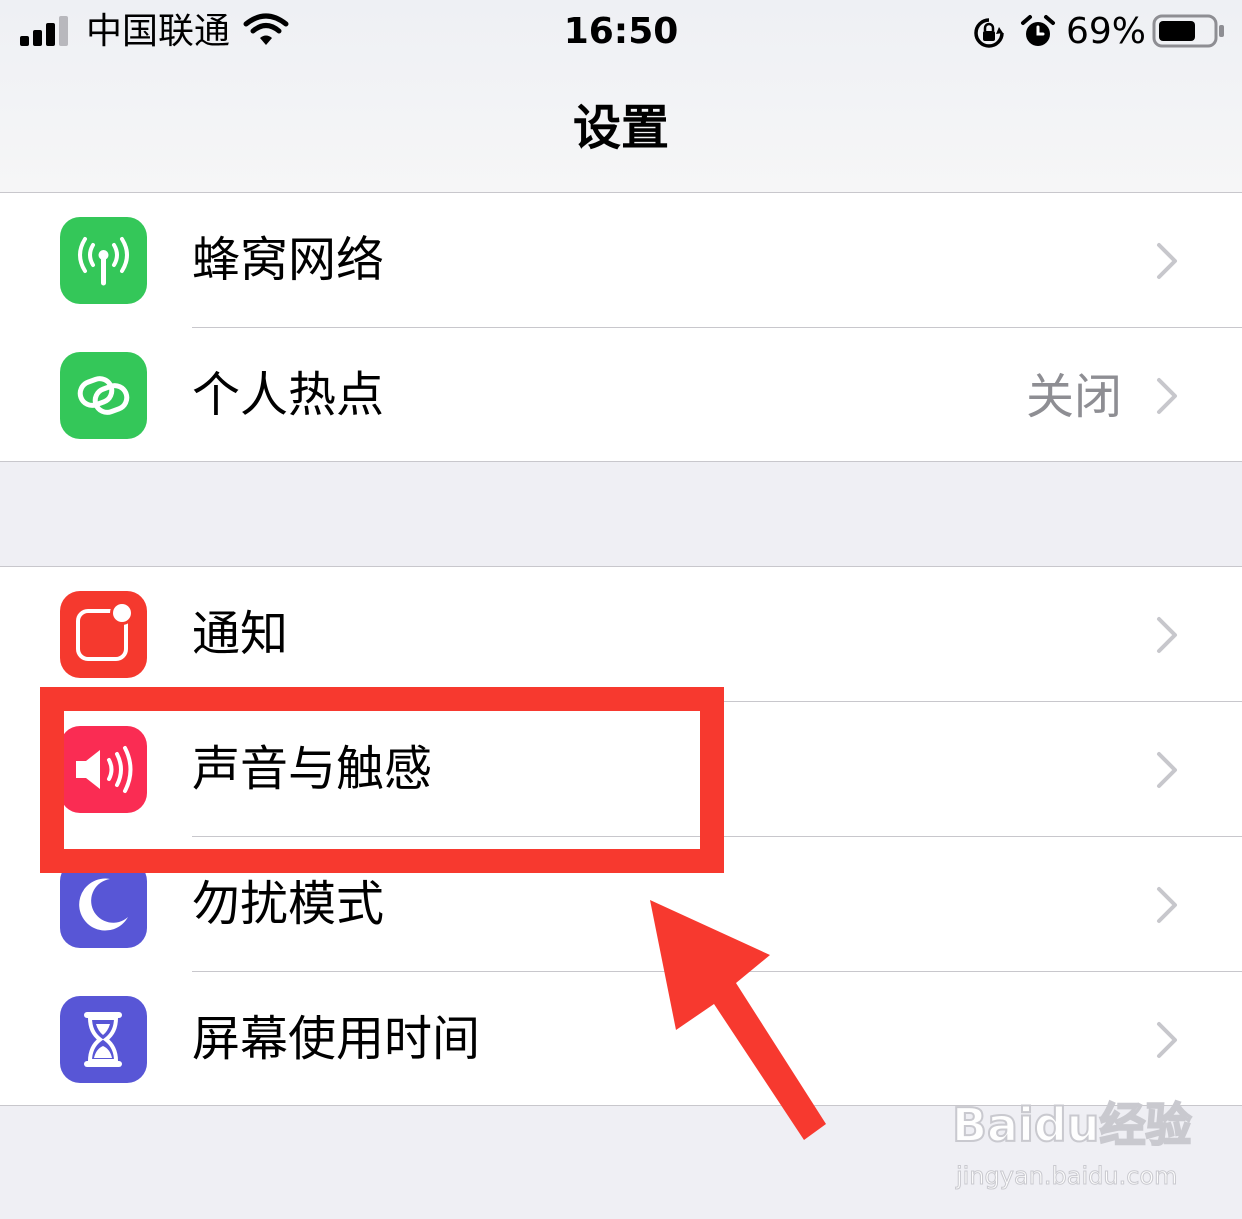 The image size is (1242, 1219). I want to click on status-bar: 中国联通 16:50 69%, so click(621, 31).